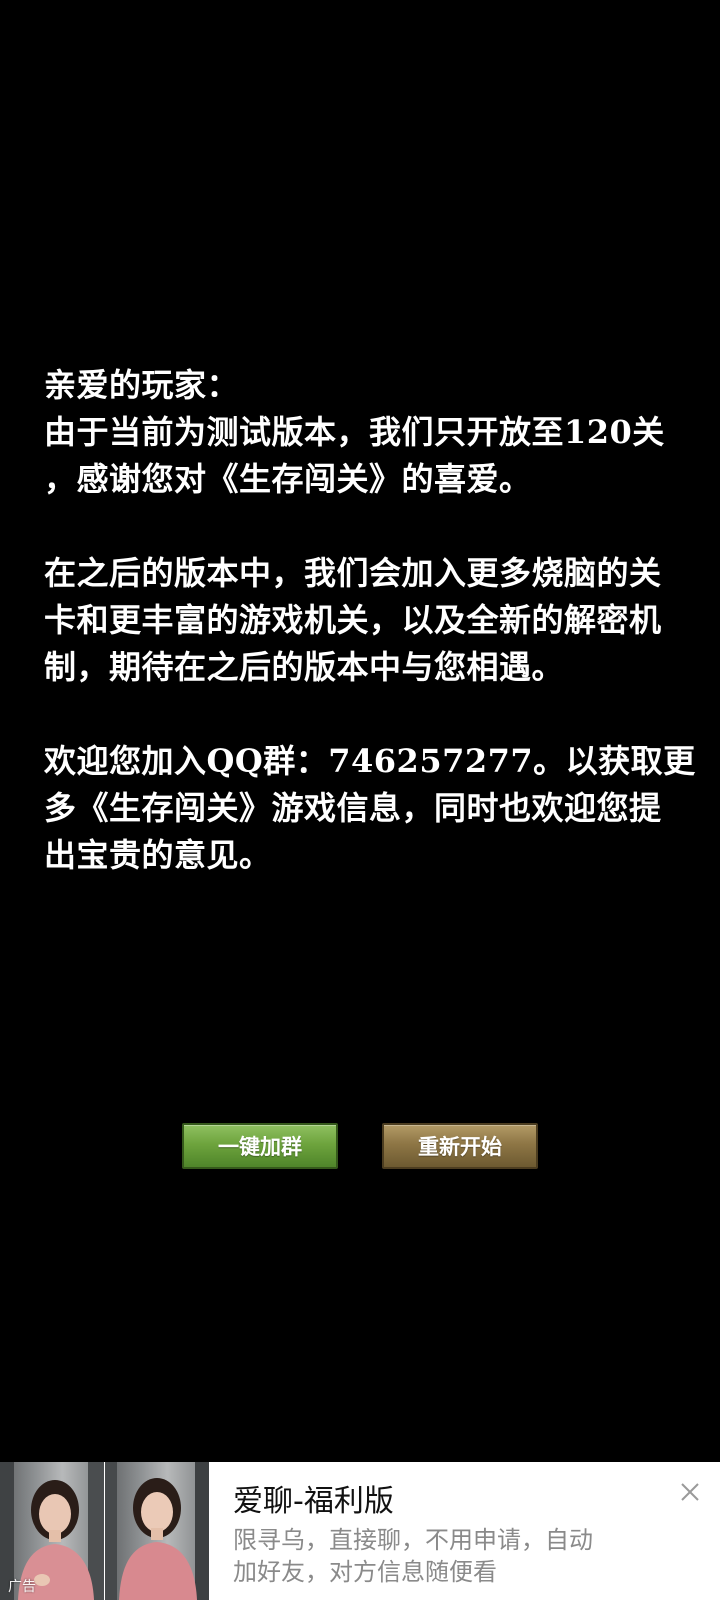 This screenshot has height=1600, width=720. Describe the element at coordinates (353, 620) in the screenshot. I see `notice-line: 卡和更丰富的游戏机关，以及全新的解密机` at that location.